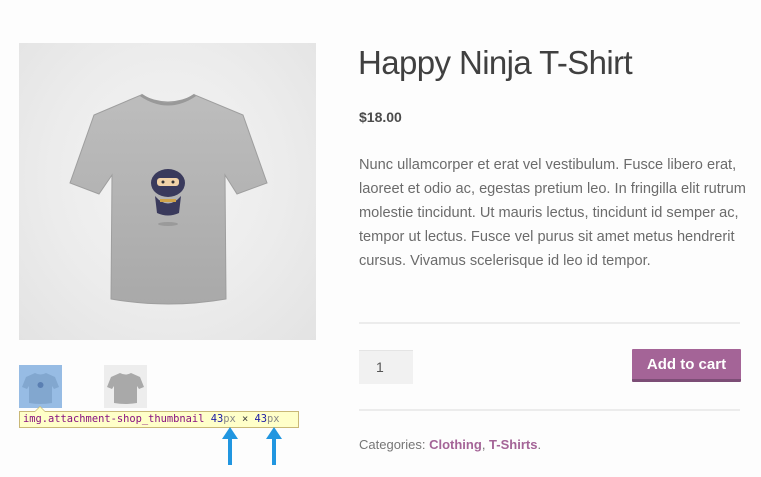 This screenshot has width=761, height=477. I want to click on tooltip-selector: img.attachment-shop_thumbnail, so click(114, 419).